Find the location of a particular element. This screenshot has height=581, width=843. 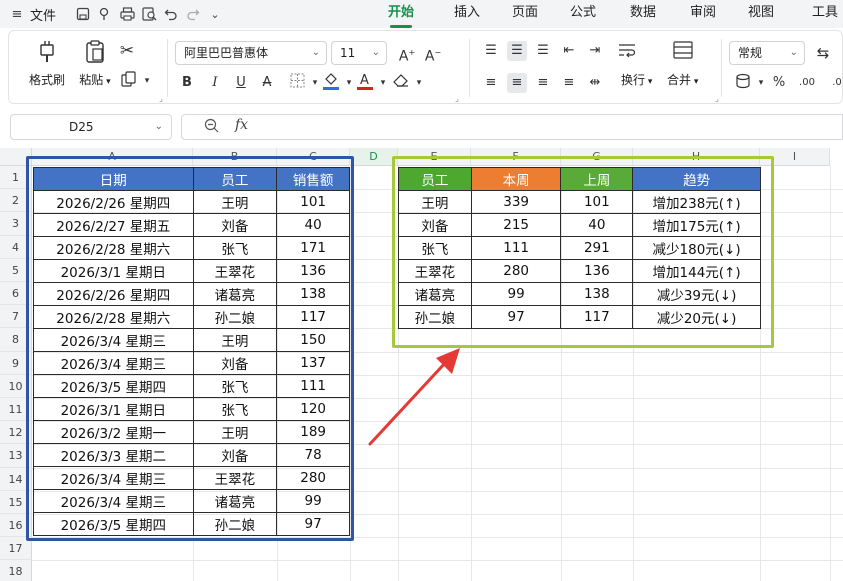

merge-cells-icon is located at coordinates (683, 51).